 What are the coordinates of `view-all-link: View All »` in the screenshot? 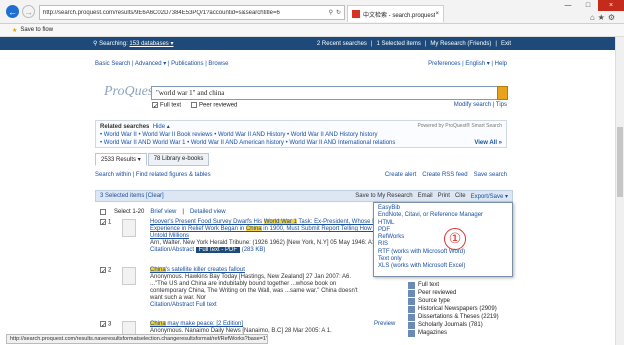 It's located at (488, 143).